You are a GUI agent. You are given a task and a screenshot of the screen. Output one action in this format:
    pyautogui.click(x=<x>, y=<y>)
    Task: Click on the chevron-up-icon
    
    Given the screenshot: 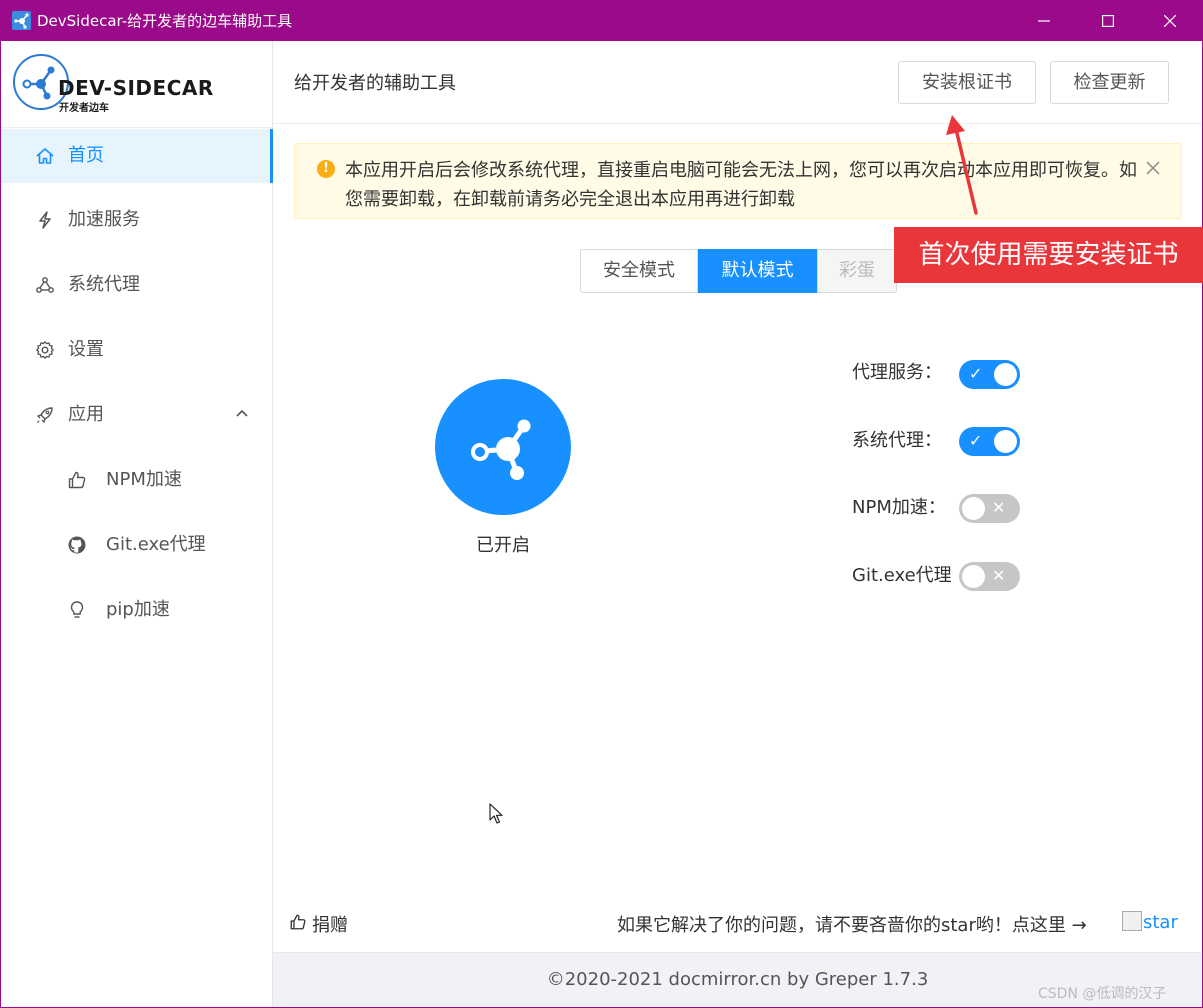 What is the action you would take?
    pyautogui.click(x=242, y=413)
    